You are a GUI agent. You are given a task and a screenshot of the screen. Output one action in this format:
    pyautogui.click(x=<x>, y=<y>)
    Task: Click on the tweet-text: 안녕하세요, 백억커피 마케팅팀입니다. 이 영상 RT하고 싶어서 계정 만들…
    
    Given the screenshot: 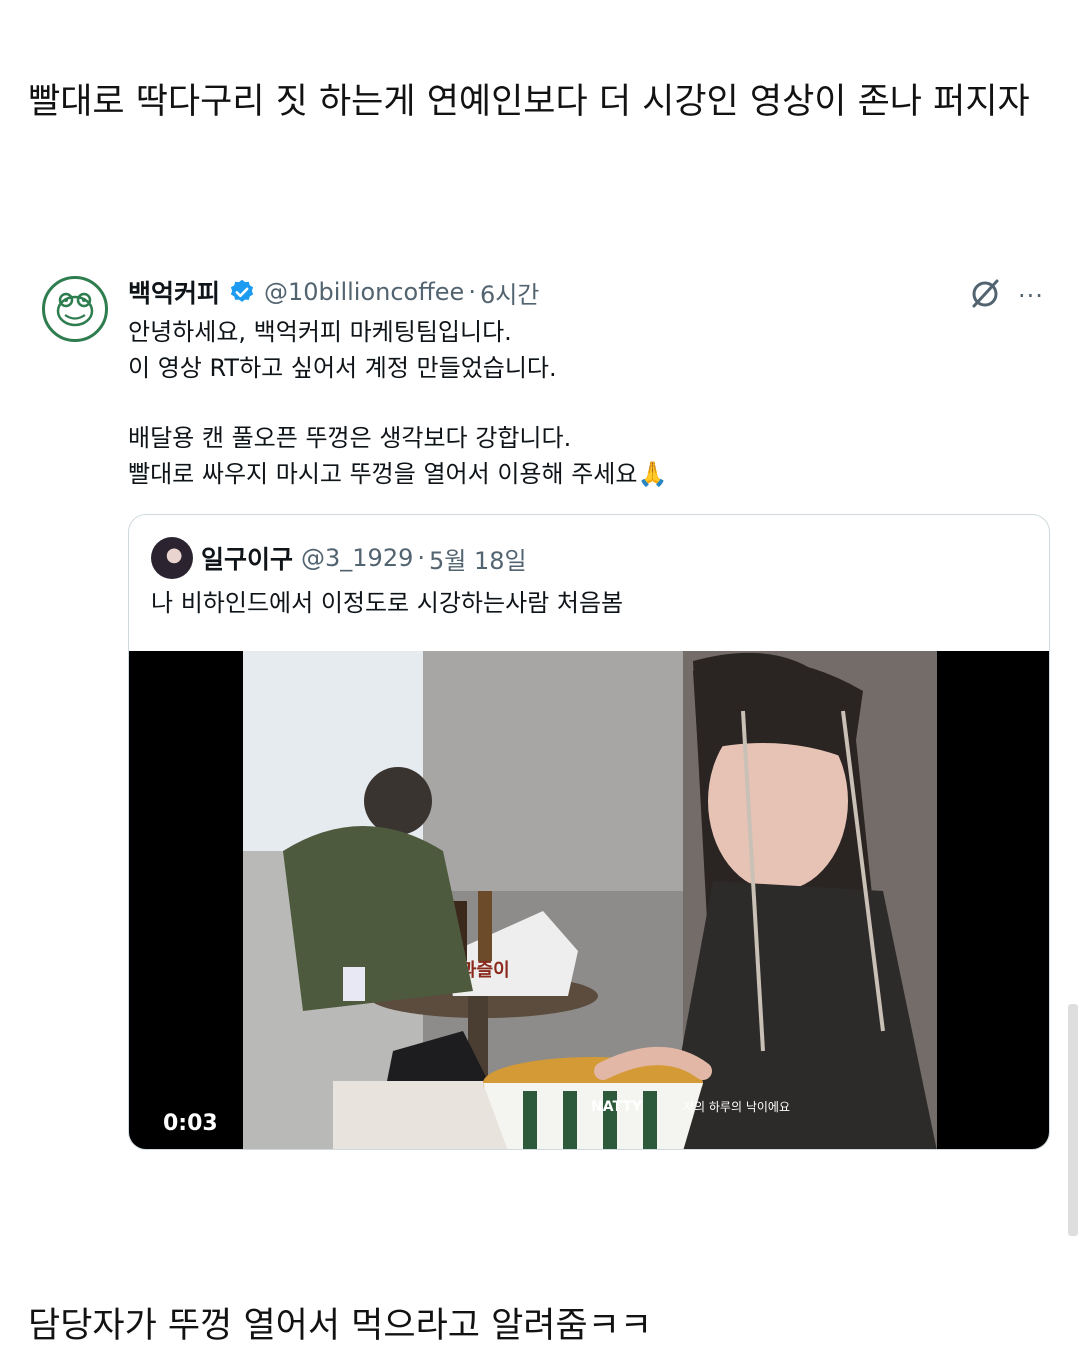 What is the action you would take?
    pyautogui.click(x=578, y=403)
    